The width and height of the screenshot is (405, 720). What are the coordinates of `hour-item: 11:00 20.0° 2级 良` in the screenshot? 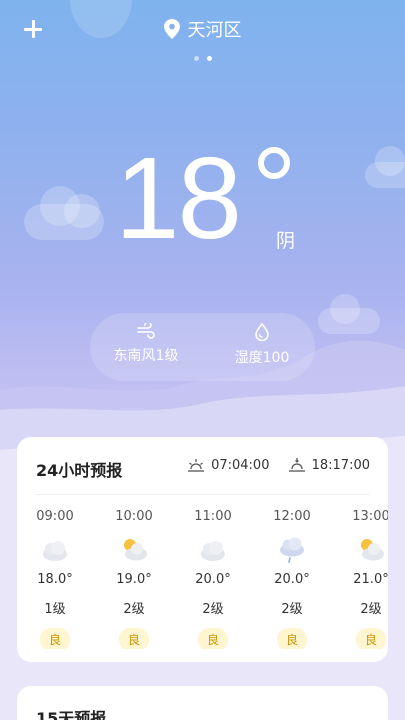 It's located at (213, 579).